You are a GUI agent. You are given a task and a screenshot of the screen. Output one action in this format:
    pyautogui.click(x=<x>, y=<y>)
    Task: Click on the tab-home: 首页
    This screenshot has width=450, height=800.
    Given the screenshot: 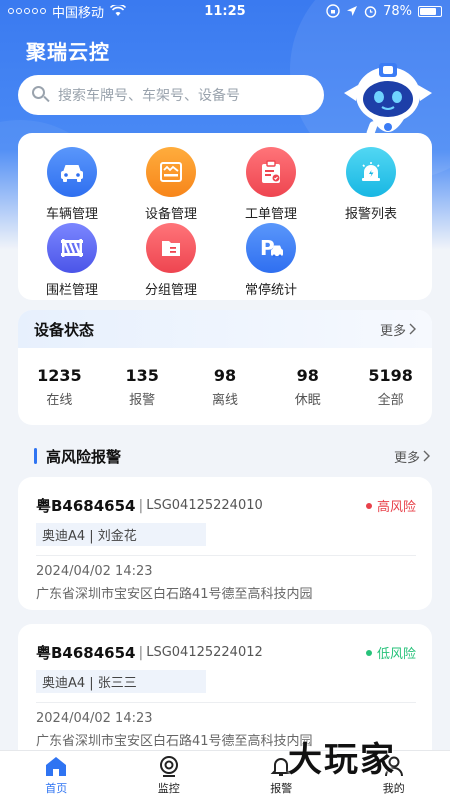 What is the action you would take?
    pyautogui.click(x=56, y=775)
    